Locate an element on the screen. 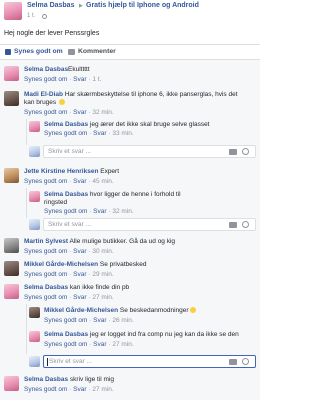 This screenshot has width=320, height=400. post-divider is located at coordinates (130, 44).